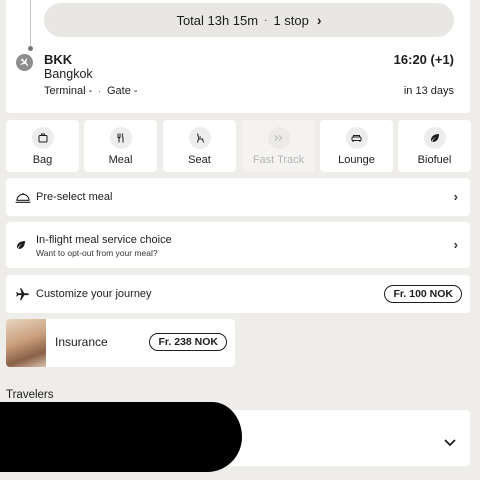 The image size is (480, 480). What do you see at coordinates (120, 160) in the screenshot?
I see `service-label: Meal` at bounding box center [120, 160].